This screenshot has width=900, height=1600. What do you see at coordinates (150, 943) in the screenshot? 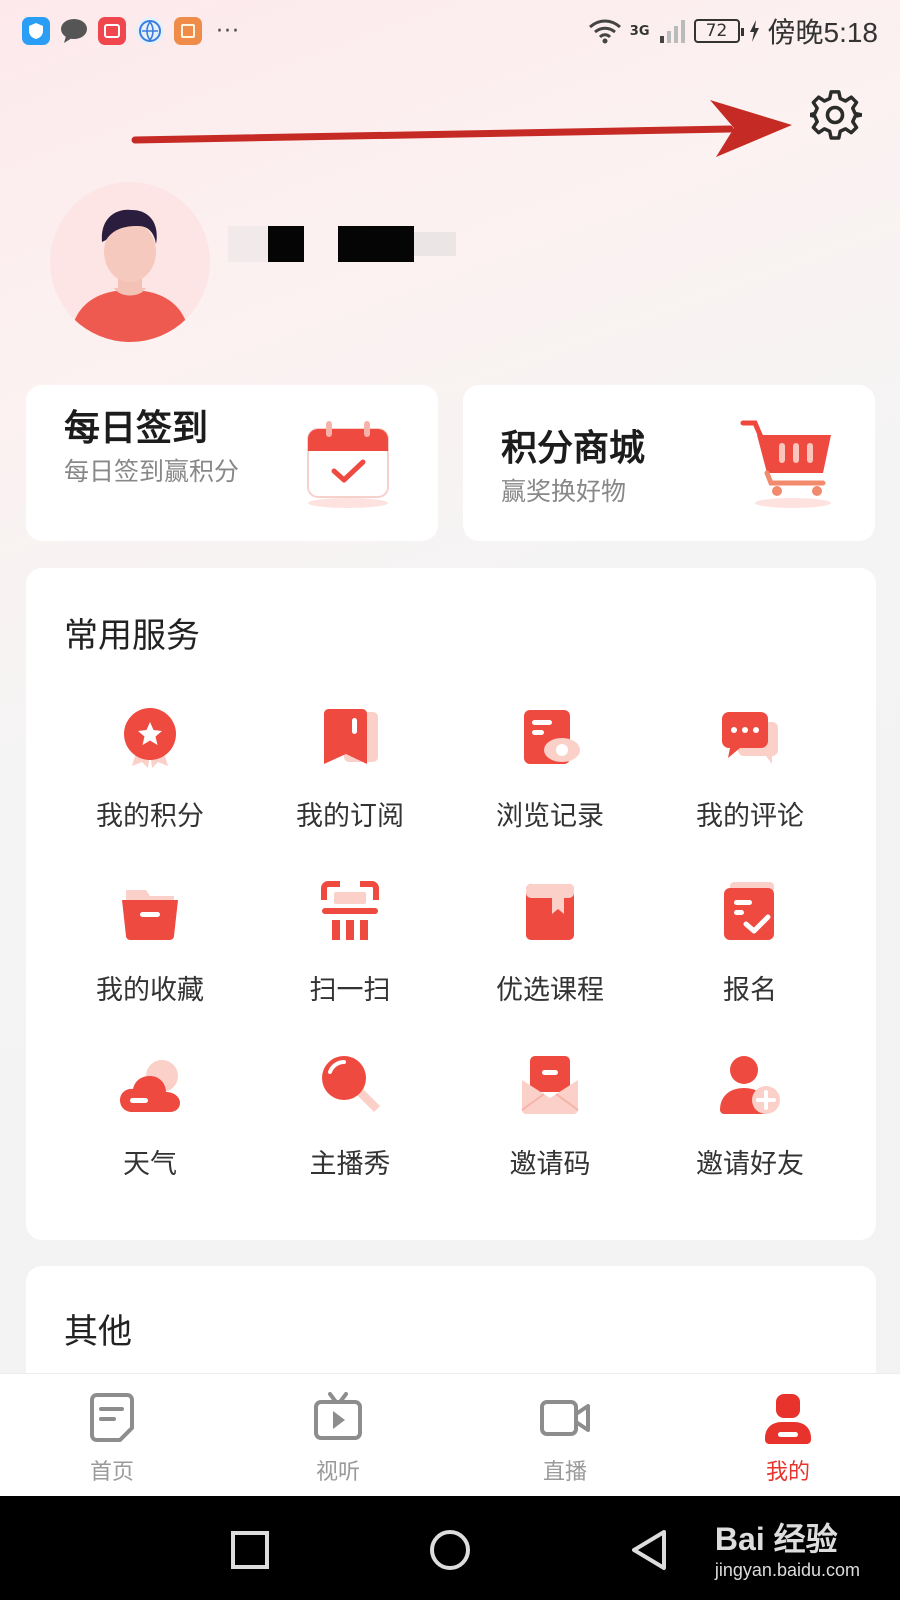
I see `service-my-favorites: 我的收藏` at bounding box center [150, 943].